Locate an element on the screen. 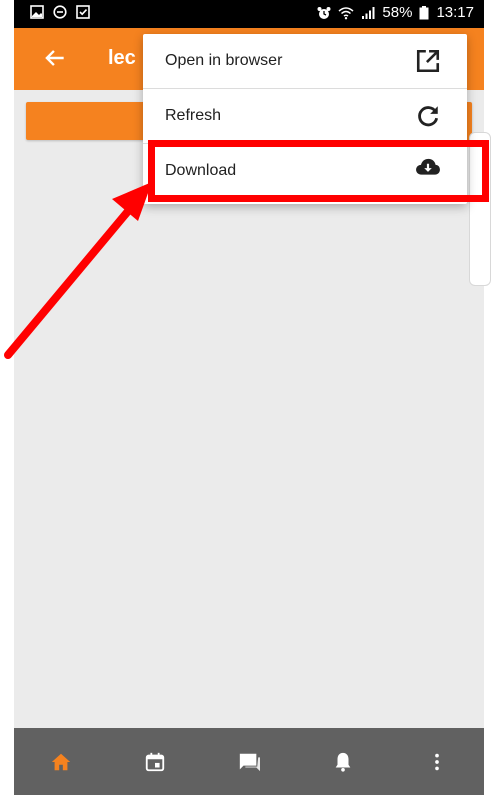  bottom-navigation is located at coordinates (249, 761).